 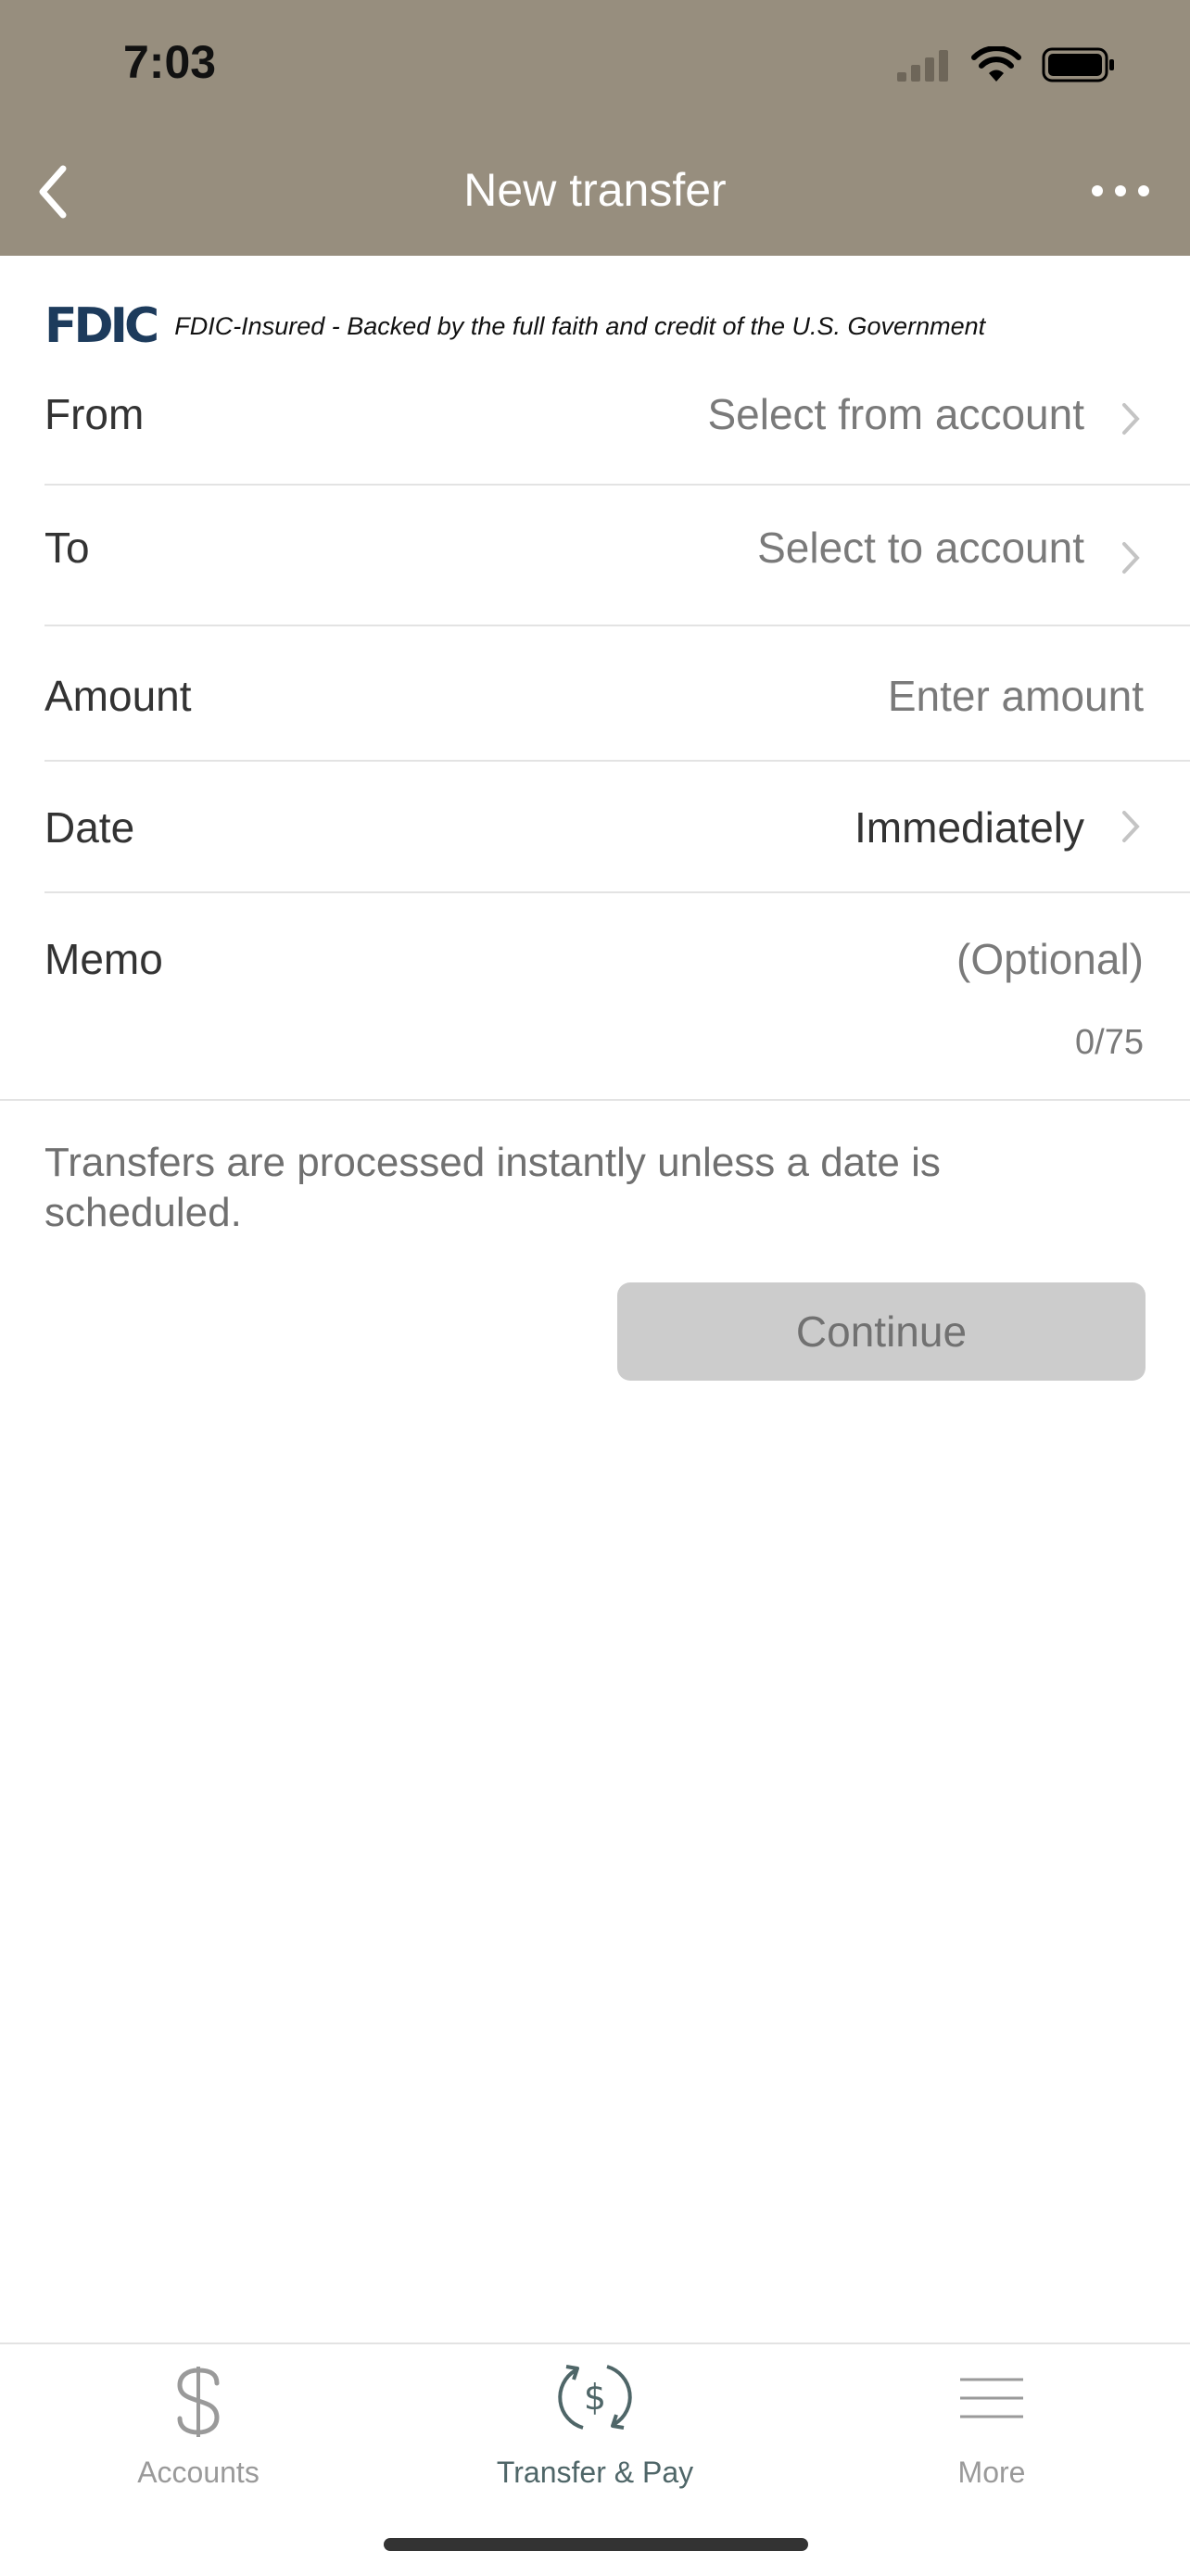 I want to click on battery-icon, so click(x=1078, y=64).